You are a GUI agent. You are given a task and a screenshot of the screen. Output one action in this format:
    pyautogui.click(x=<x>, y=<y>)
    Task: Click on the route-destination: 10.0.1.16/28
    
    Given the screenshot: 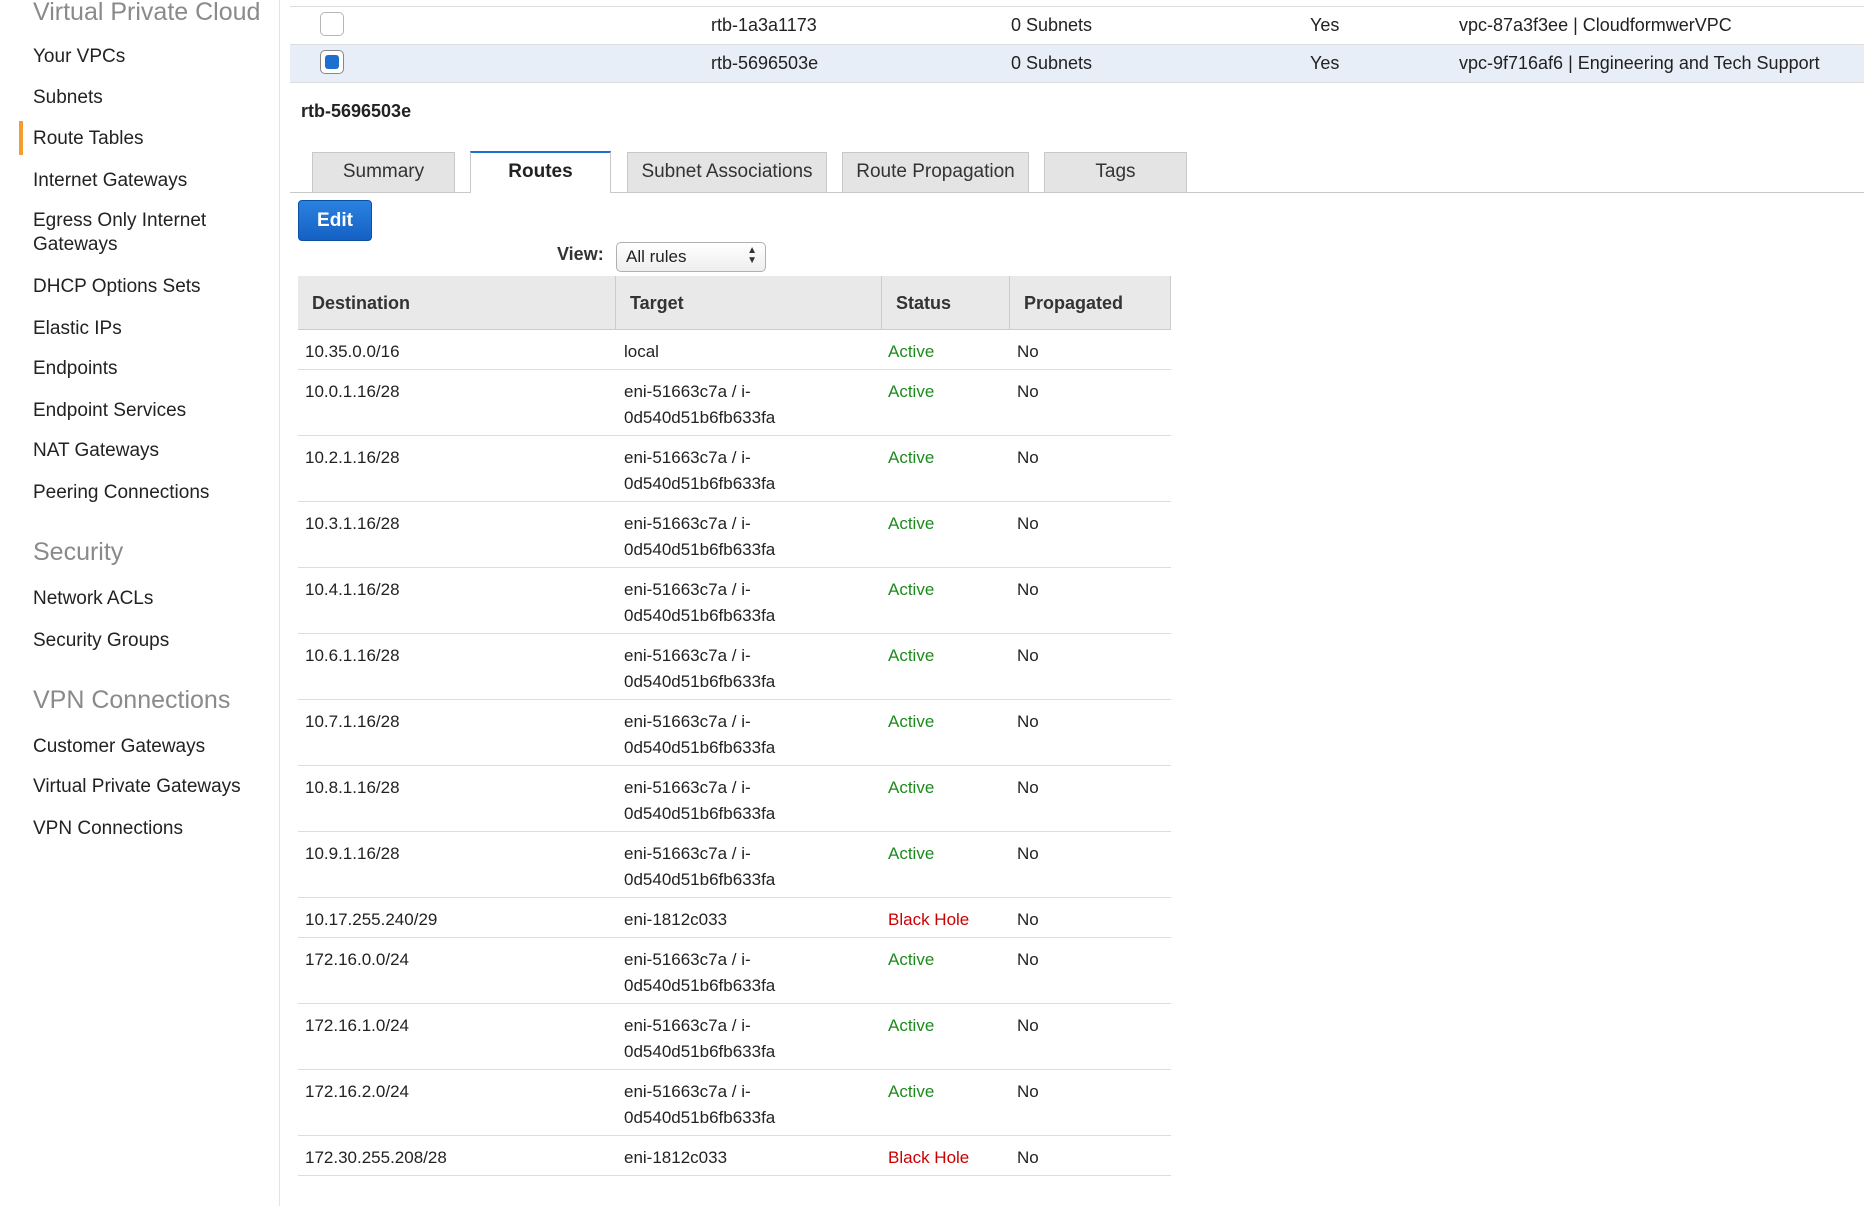 What is the action you would take?
    pyautogui.click(x=352, y=391)
    